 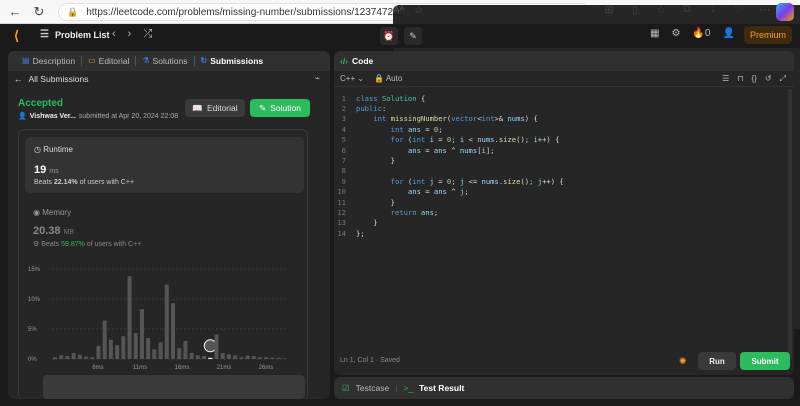 I want to click on streak-counter: 🔥0, so click(x=701, y=33).